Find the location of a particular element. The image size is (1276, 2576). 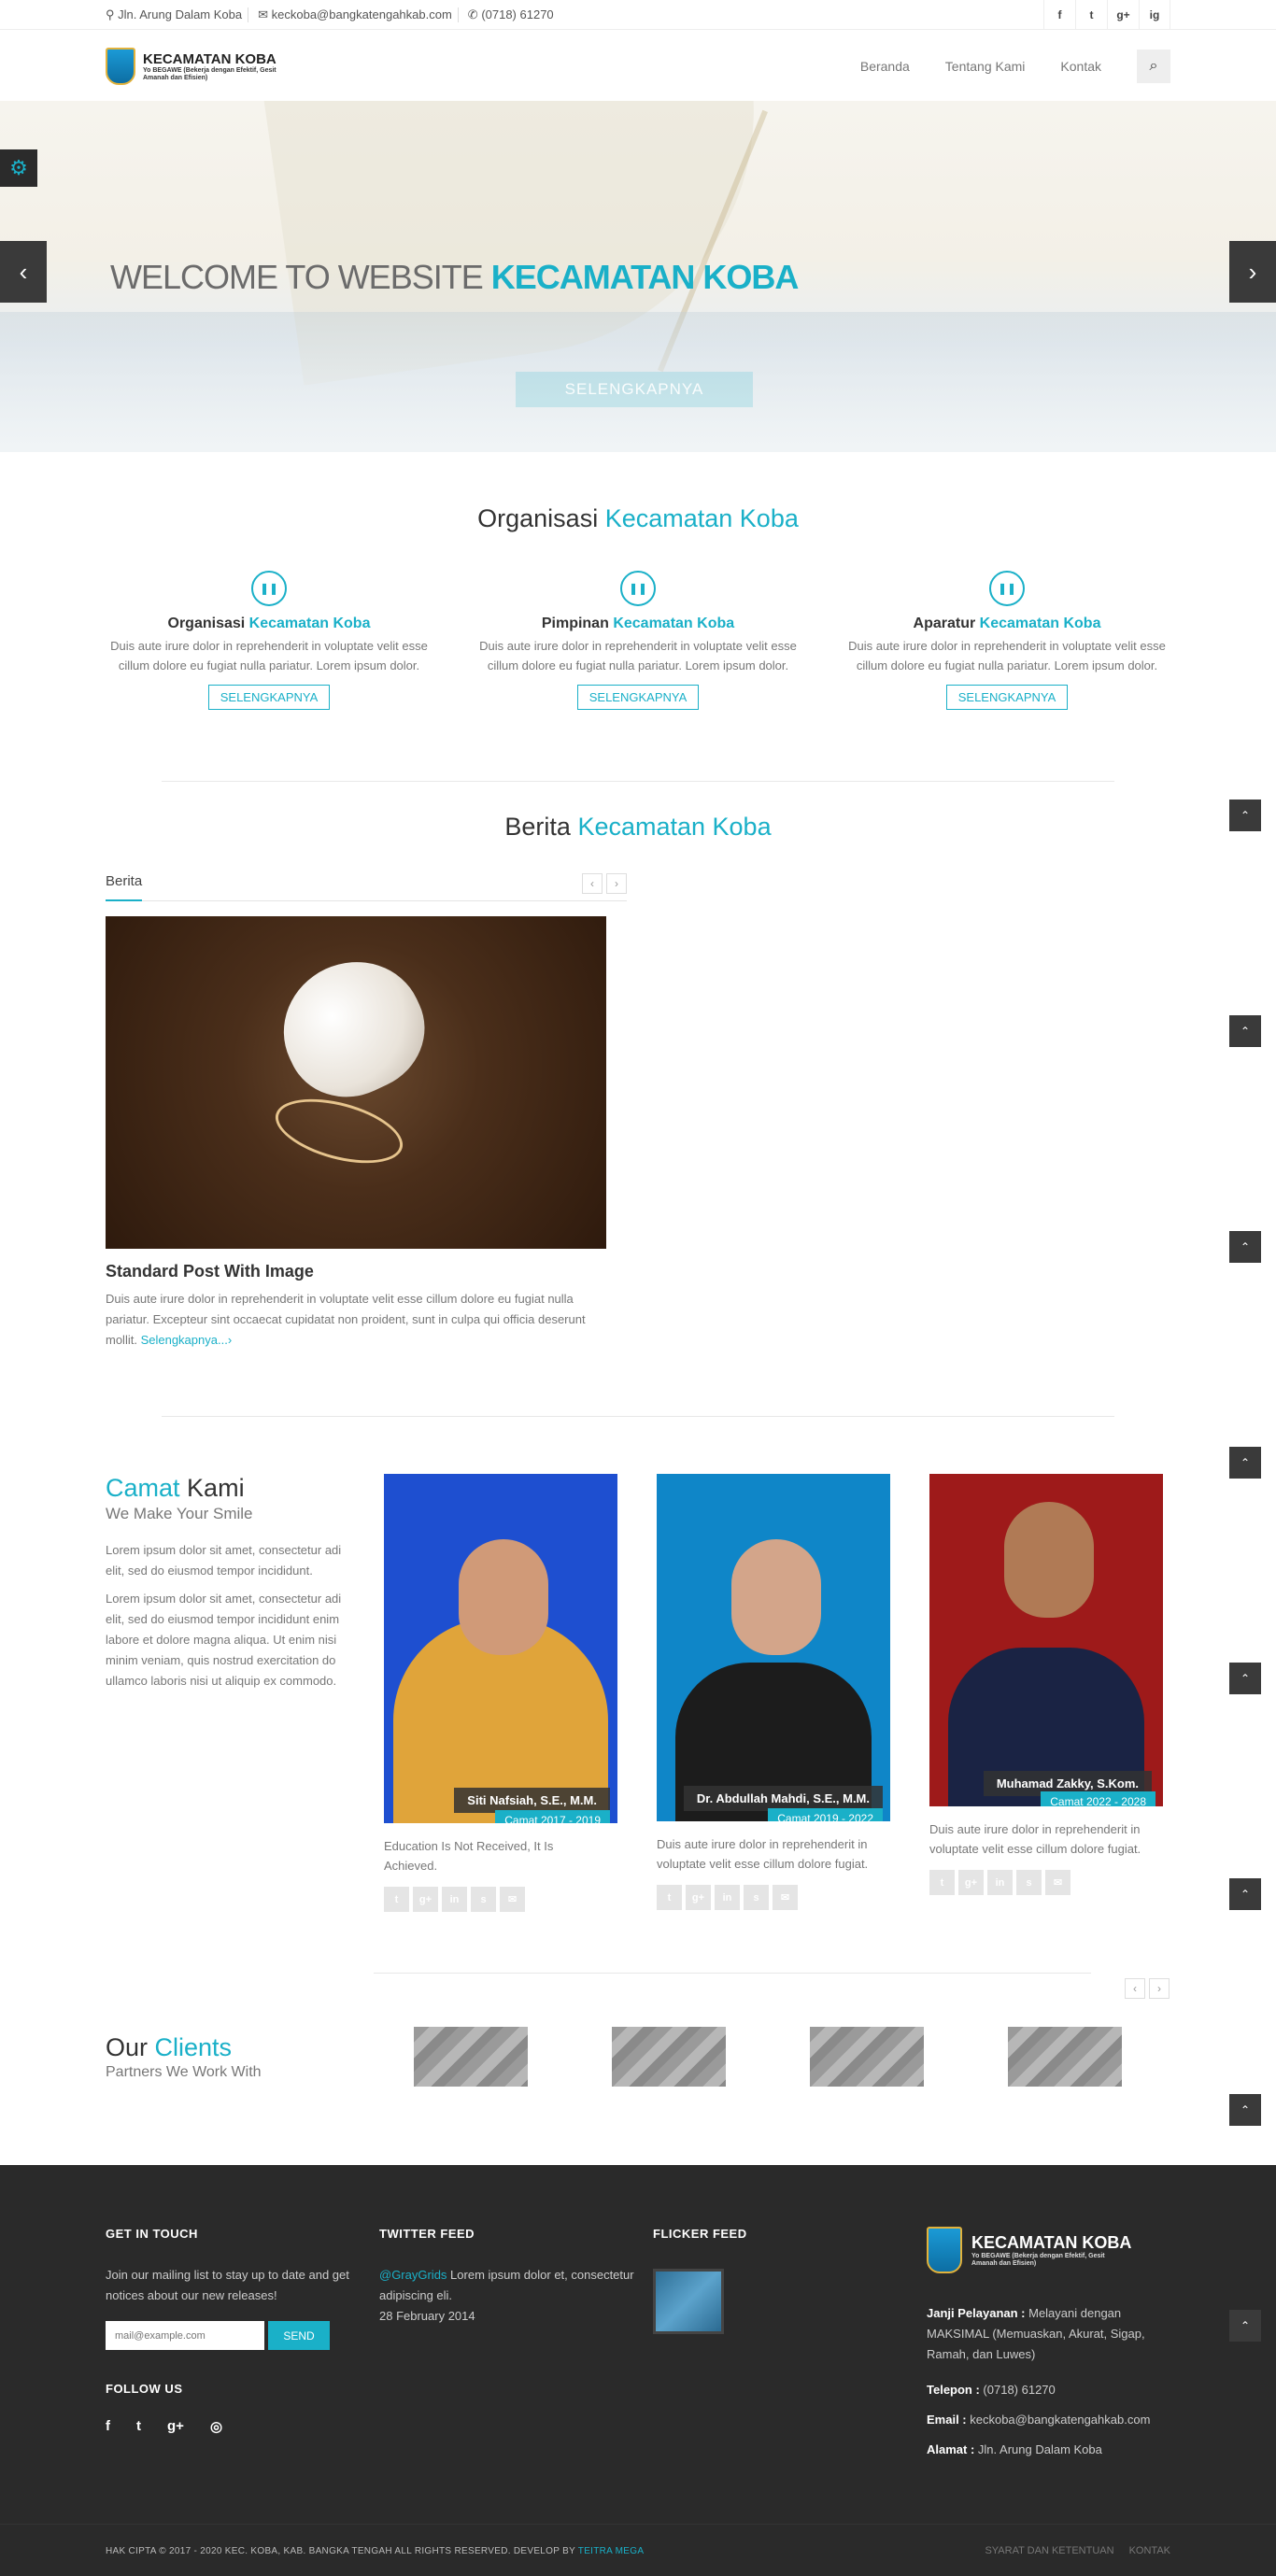

search-icon: ⌕ is located at coordinates (1154, 66).